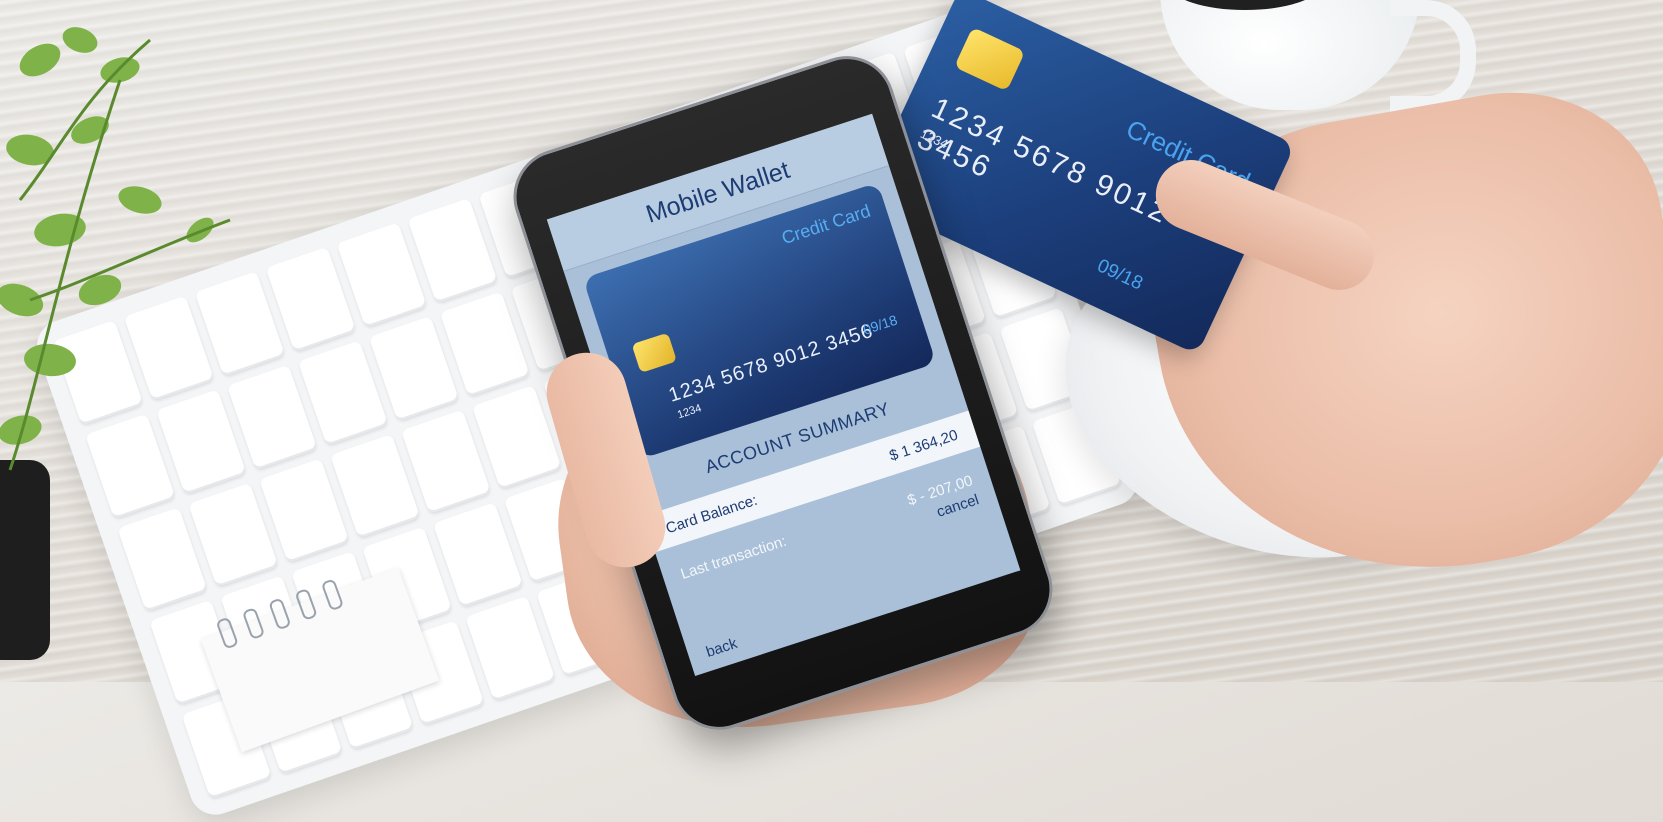 The image size is (1663, 822). What do you see at coordinates (721, 648) in the screenshot?
I see `back-button: back` at bounding box center [721, 648].